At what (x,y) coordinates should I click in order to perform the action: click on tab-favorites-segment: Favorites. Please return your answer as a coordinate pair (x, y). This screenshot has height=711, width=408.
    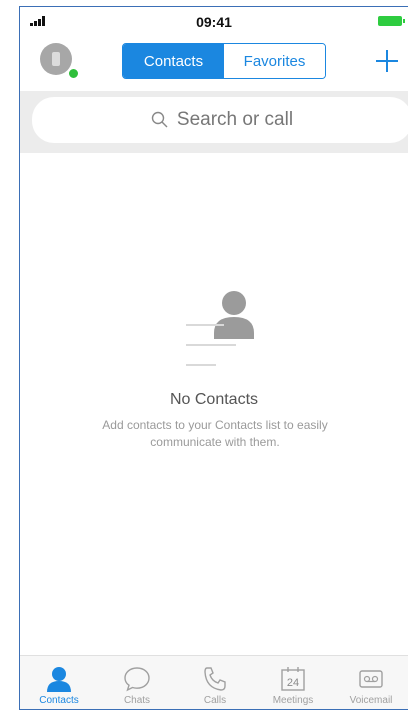
    Looking at the image, I should click on (274, 61).